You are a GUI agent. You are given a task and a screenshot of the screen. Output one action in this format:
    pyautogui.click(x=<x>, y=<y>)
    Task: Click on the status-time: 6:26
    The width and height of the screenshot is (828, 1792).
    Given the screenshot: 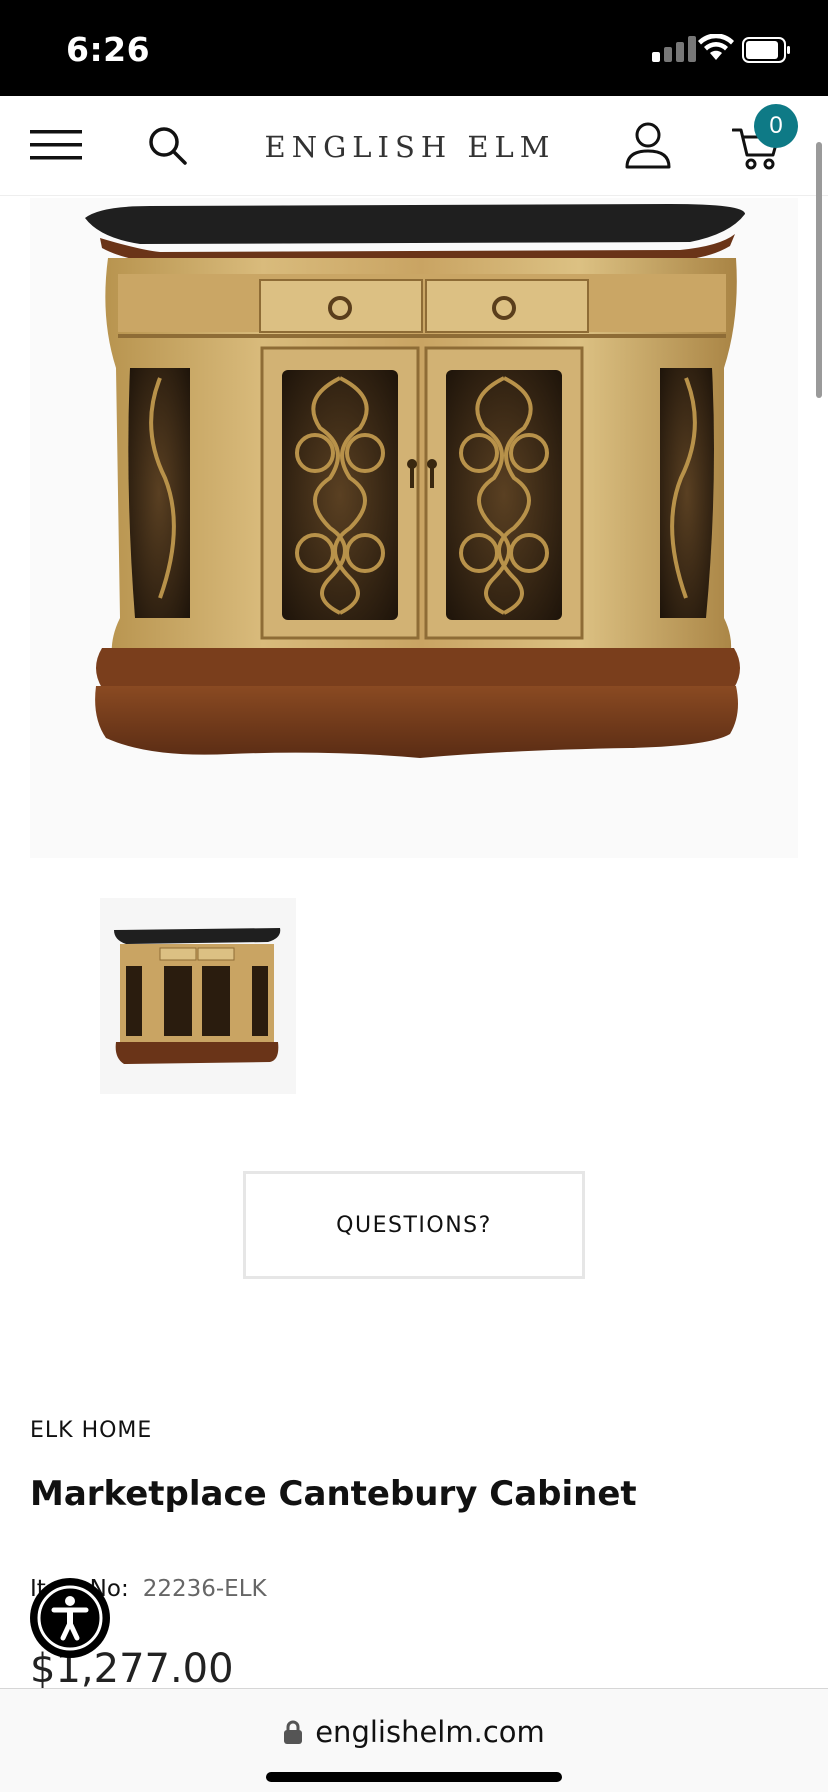 What is the action you would take?
    pyautogui.click(x=108, y=49)
    